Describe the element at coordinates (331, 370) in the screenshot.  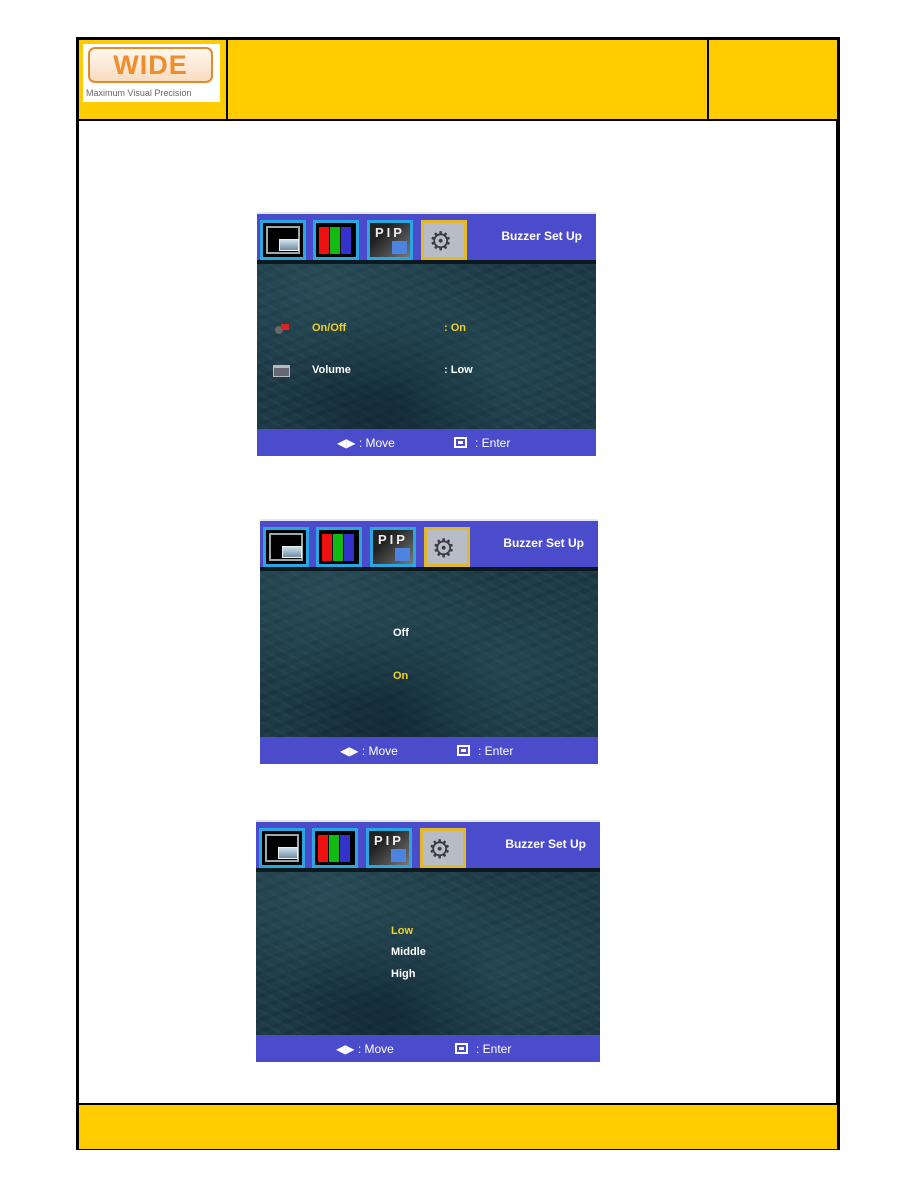
I see `menu-item-volume: Volume` at that location.